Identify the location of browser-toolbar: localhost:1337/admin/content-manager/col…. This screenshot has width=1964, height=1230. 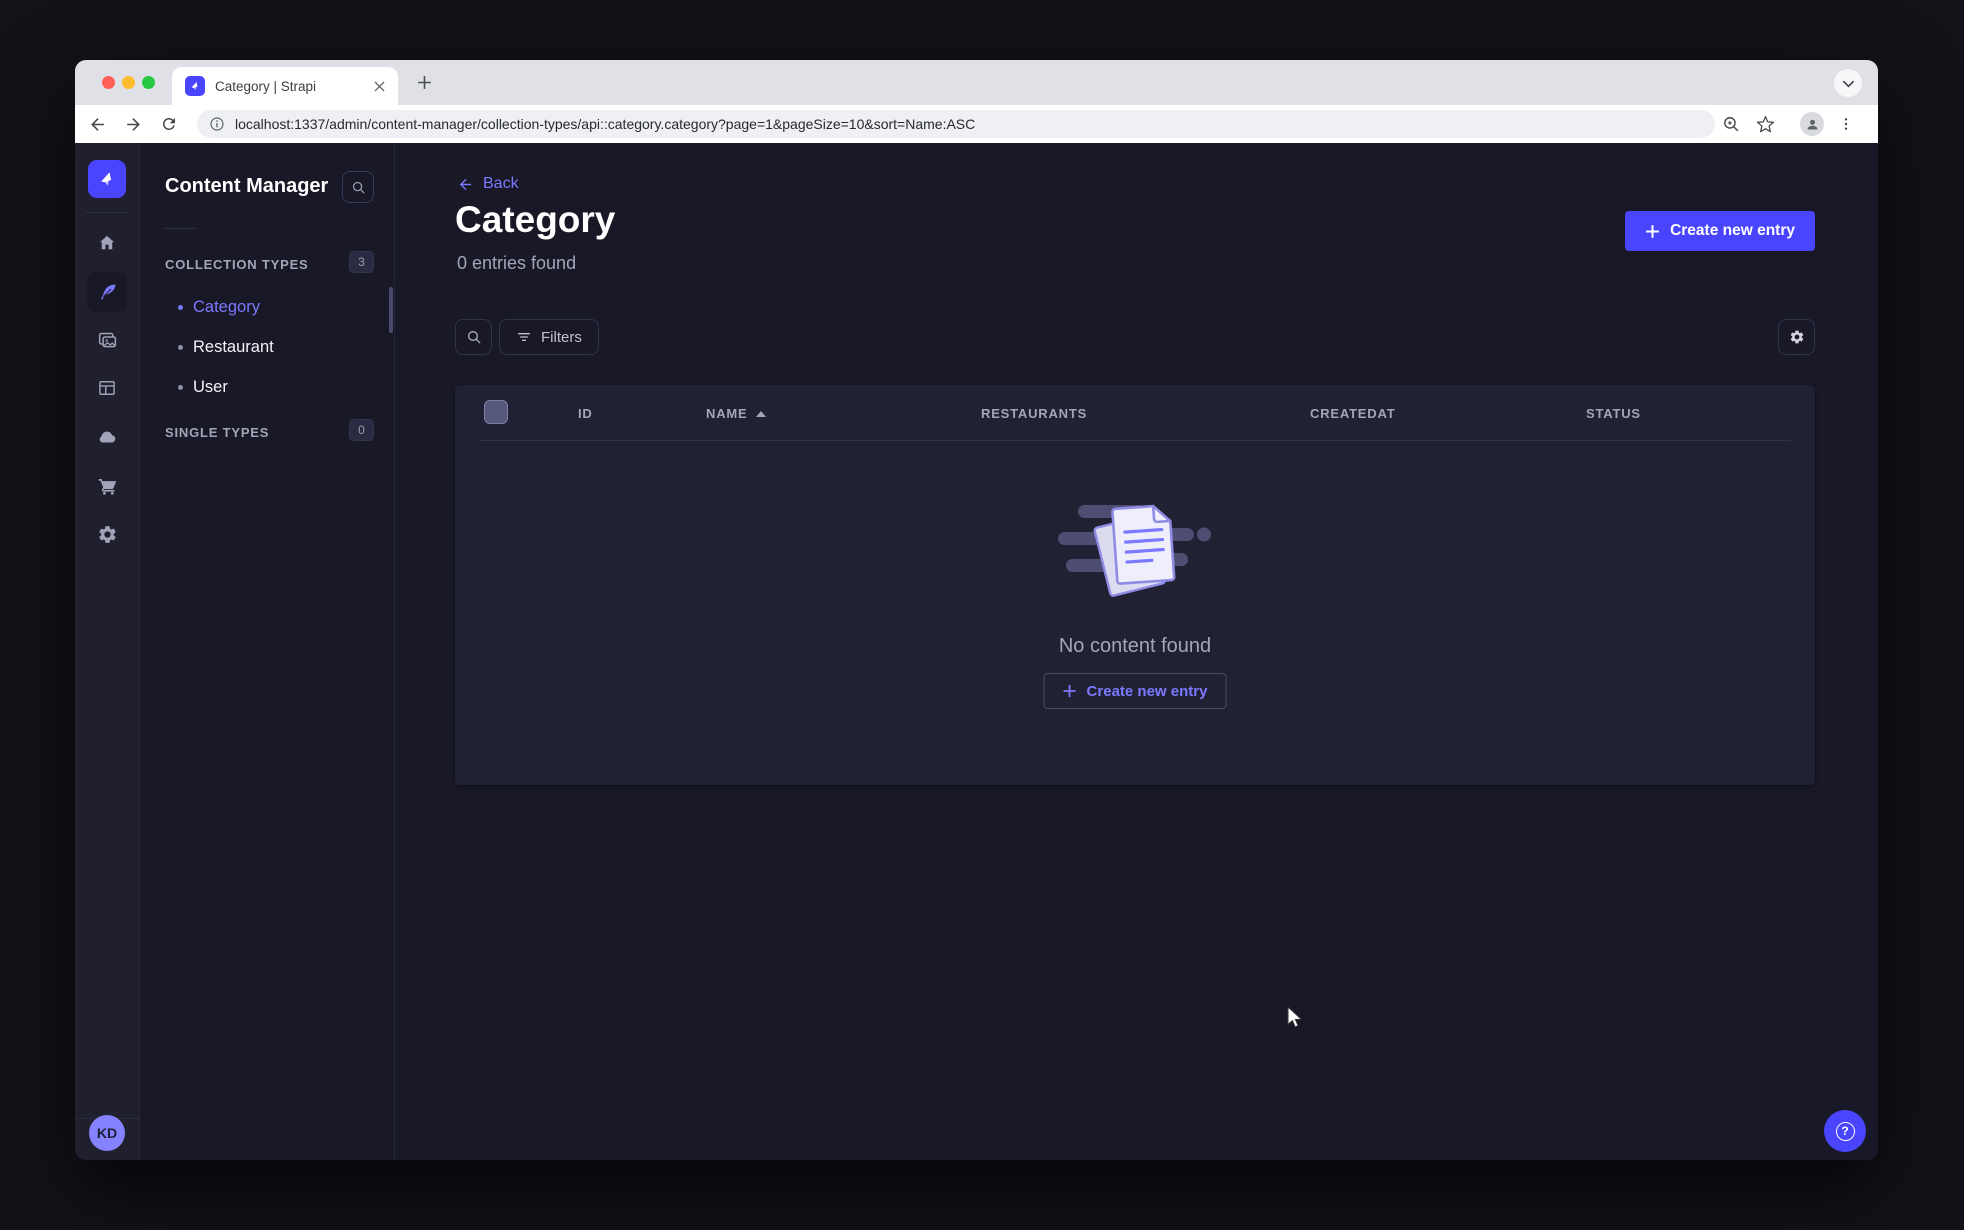
(976, 124).